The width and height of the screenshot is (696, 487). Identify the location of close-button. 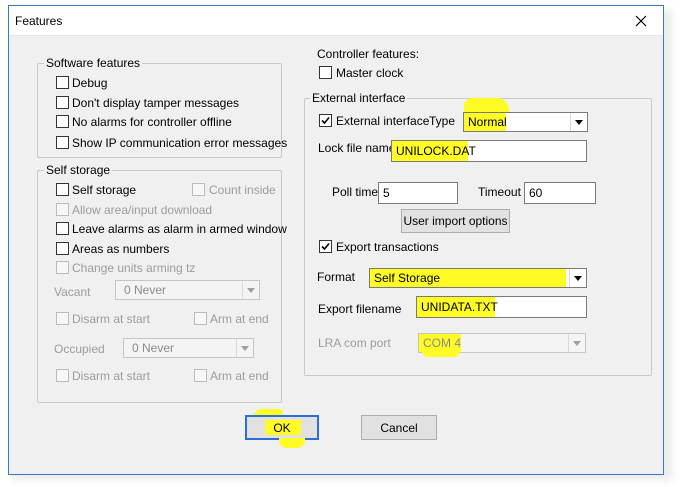
(641, 20).